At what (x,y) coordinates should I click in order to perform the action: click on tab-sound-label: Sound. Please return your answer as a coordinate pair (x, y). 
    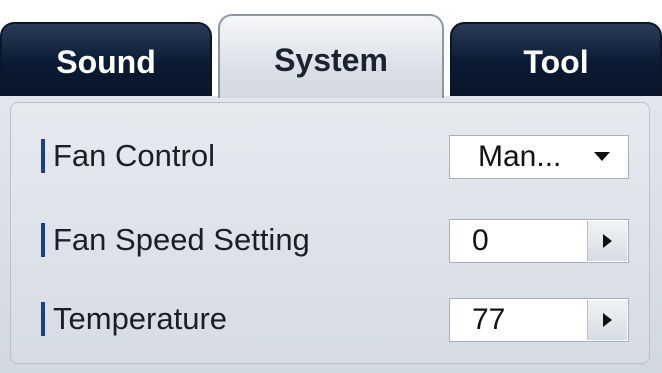
    Looking at the image, I should click on (106, 61).